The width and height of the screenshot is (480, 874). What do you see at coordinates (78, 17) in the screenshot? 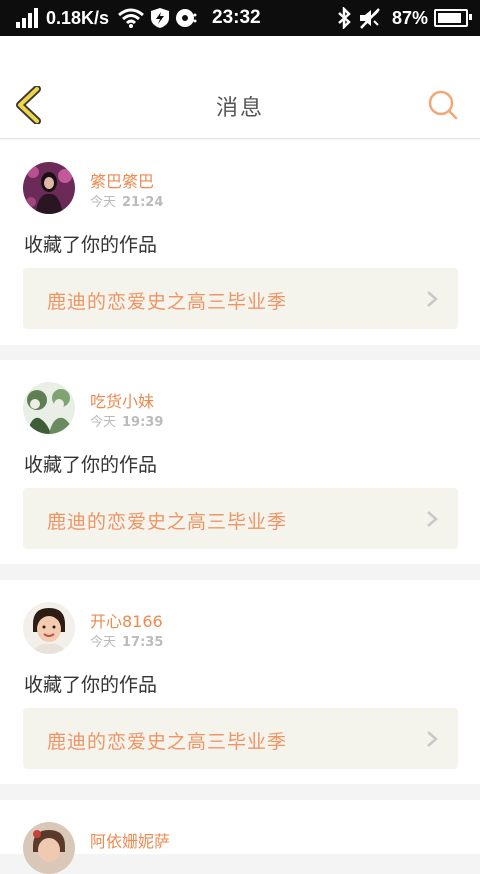
I see `network-speed: 0.18K/s` at bounding box center [78, 17].